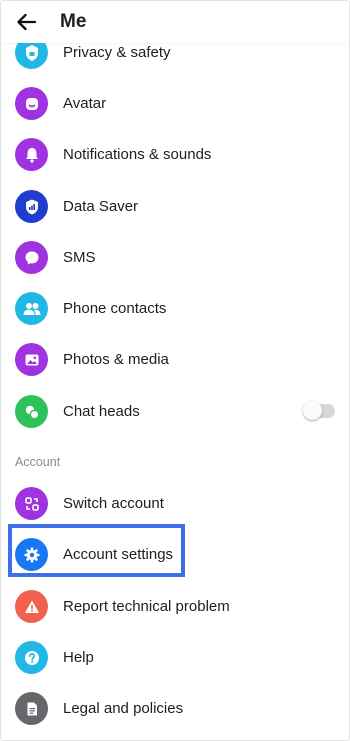  What do you see at coordinates (175, 103) in the screenshot?
I see `menu-item-avatar: Avatar` at bounding box center [175, 103].